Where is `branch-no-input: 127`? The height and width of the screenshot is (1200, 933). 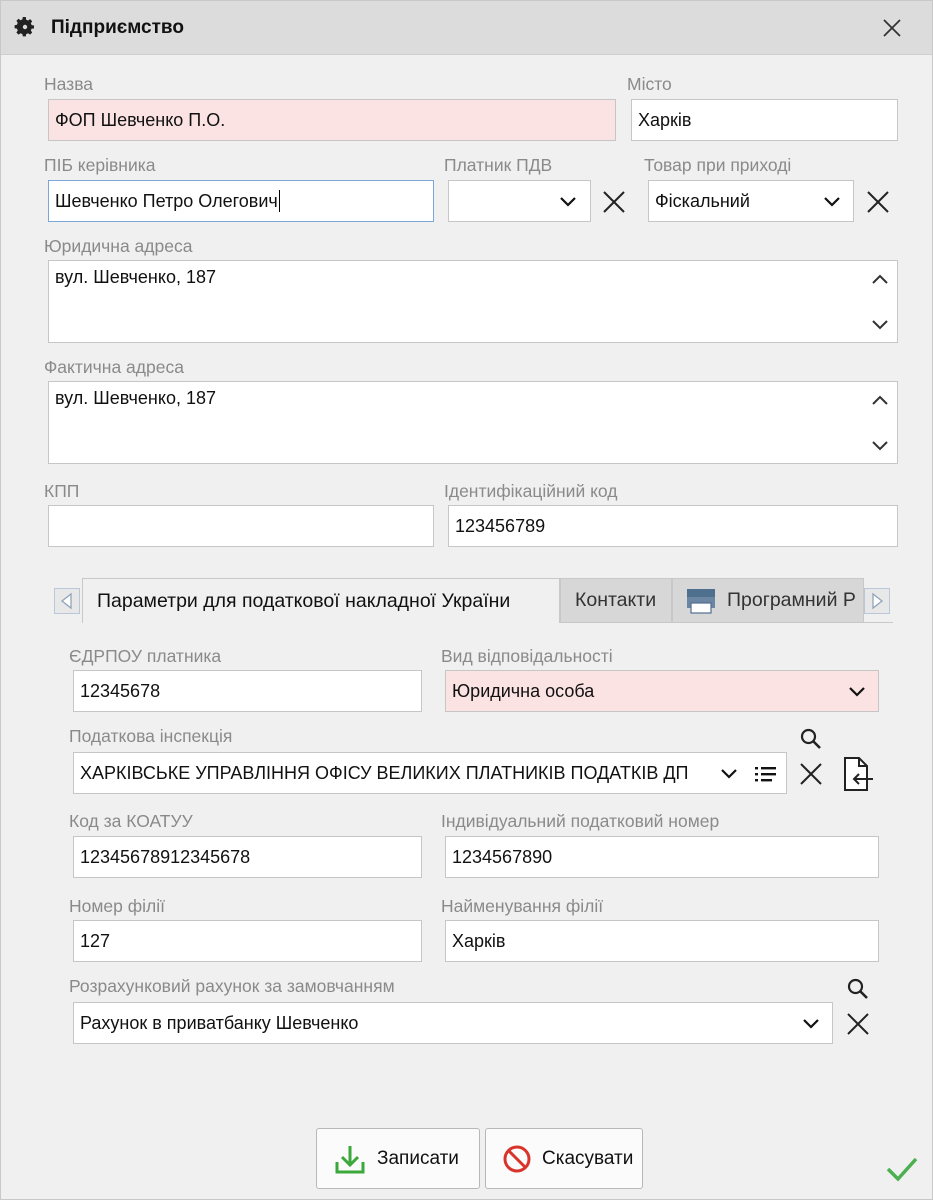
branch-no-input: 127 is located at coordinates (247, 941).